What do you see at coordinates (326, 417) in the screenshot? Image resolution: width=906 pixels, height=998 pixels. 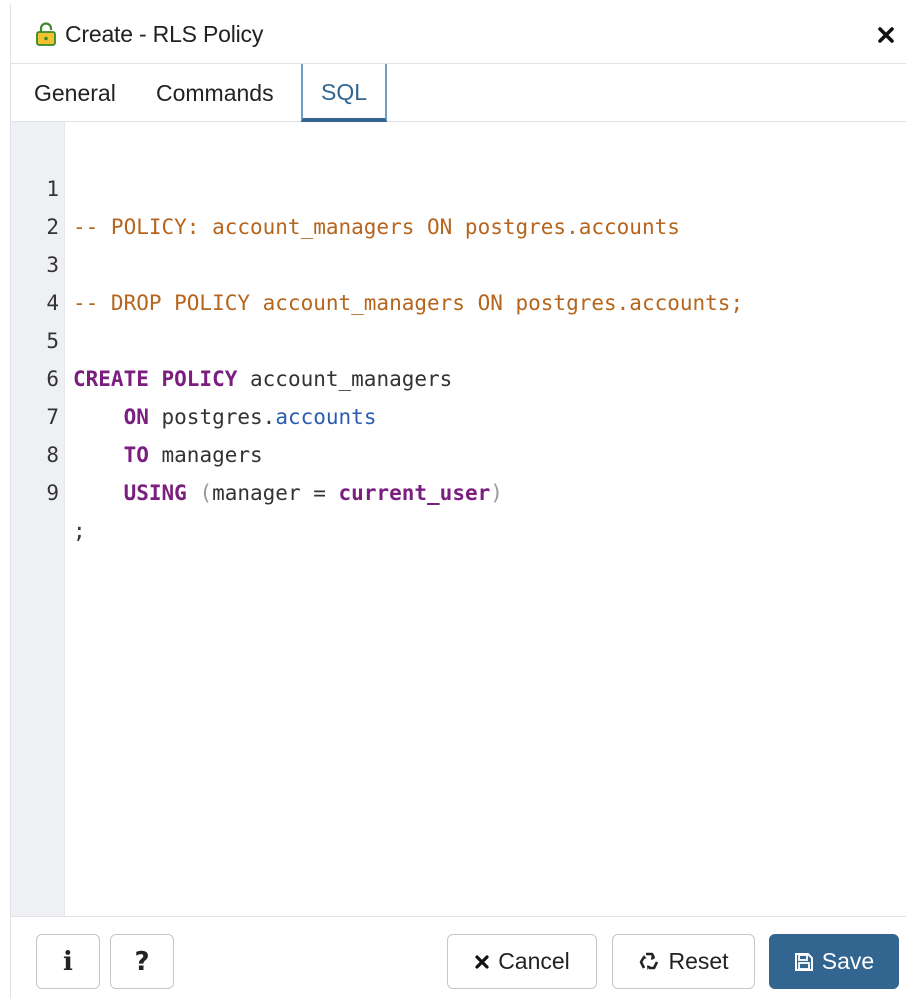 I see `sql-table-name: accounts` at bounding box center [326, 417].